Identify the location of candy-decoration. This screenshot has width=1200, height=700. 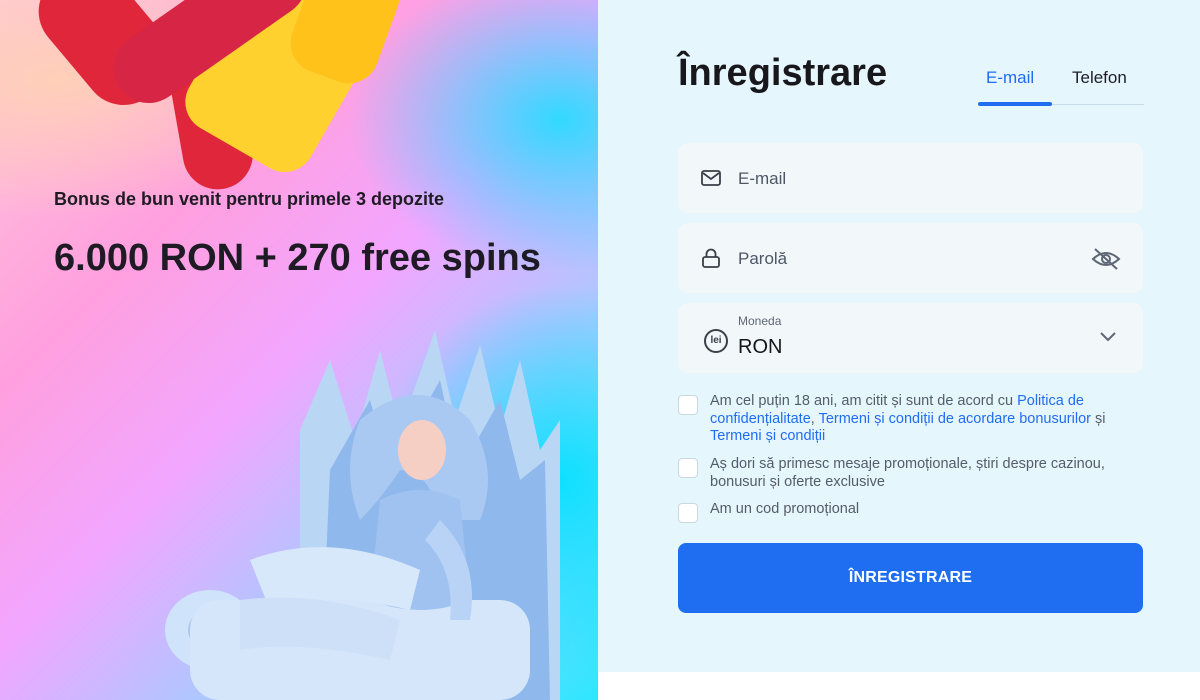
(219, 95).